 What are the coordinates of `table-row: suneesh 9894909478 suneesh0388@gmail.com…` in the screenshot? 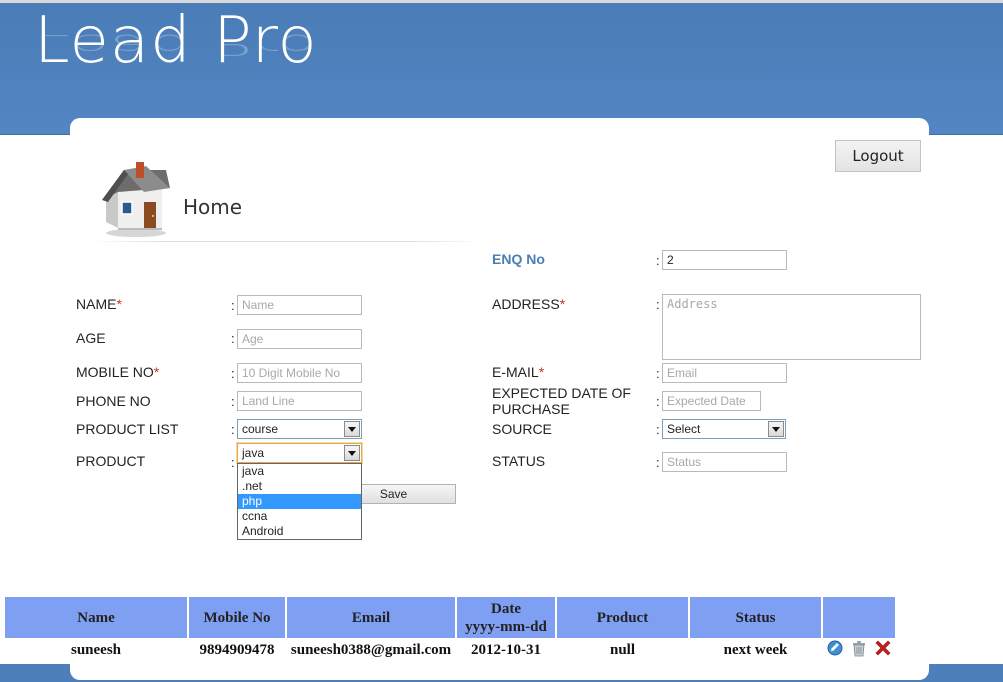 It's located at (450, 650).